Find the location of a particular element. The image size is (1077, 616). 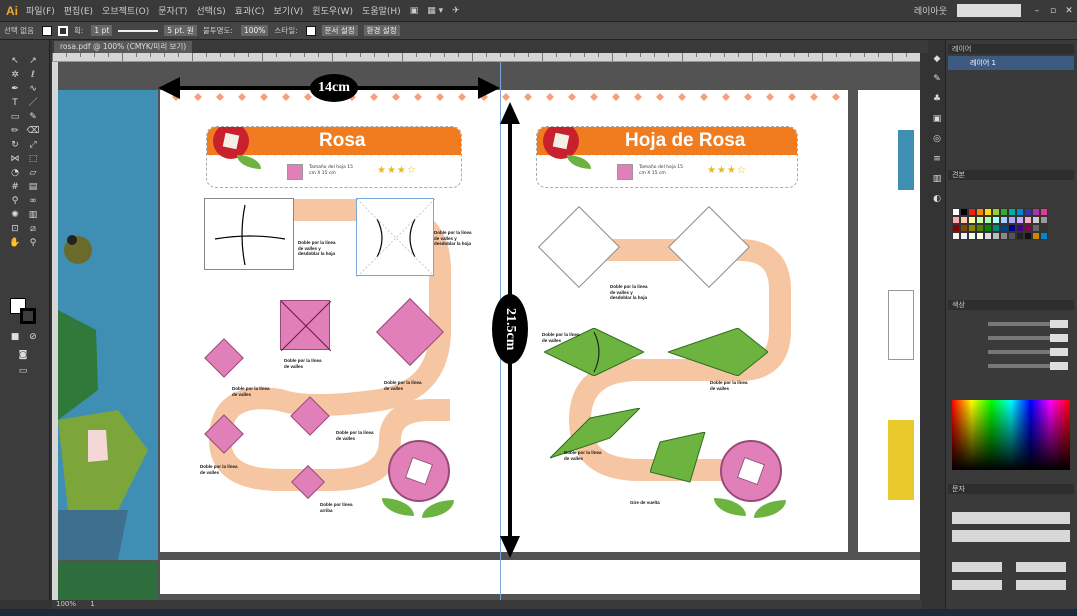

color-tab: 색상 is located at coordinates (958, 305).